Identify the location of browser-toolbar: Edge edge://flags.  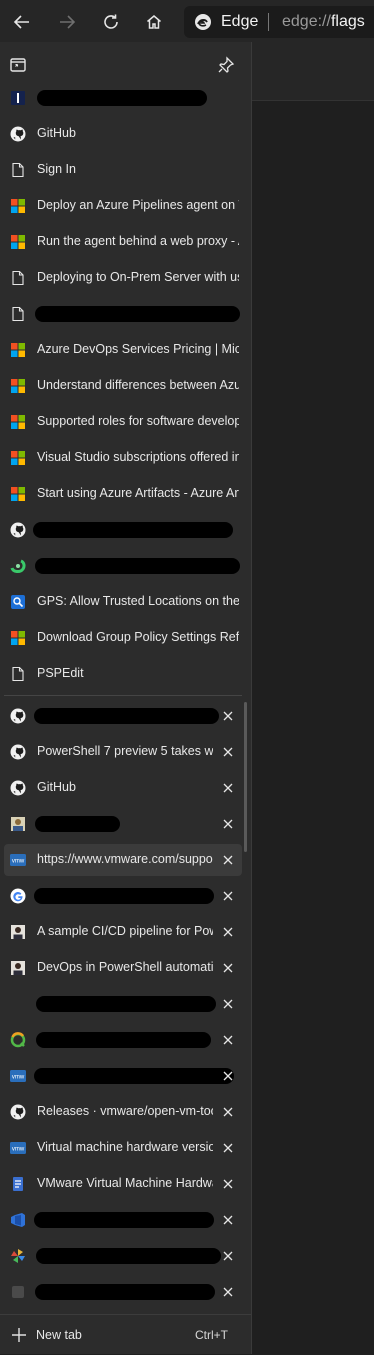
(187, 22).